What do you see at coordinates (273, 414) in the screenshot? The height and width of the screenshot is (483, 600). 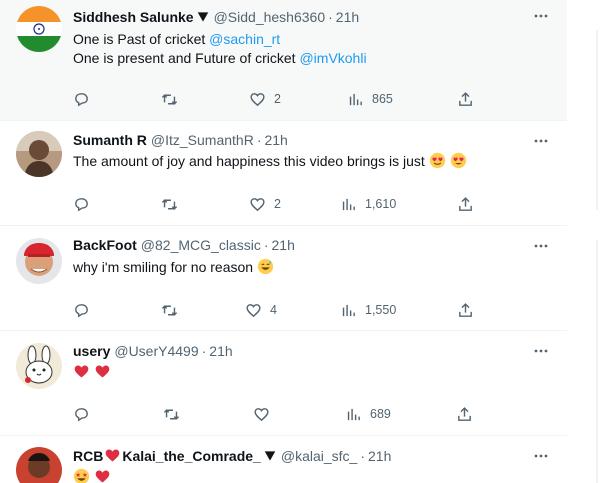 I see `action-bar: 689` at bounding box center [273, 414].